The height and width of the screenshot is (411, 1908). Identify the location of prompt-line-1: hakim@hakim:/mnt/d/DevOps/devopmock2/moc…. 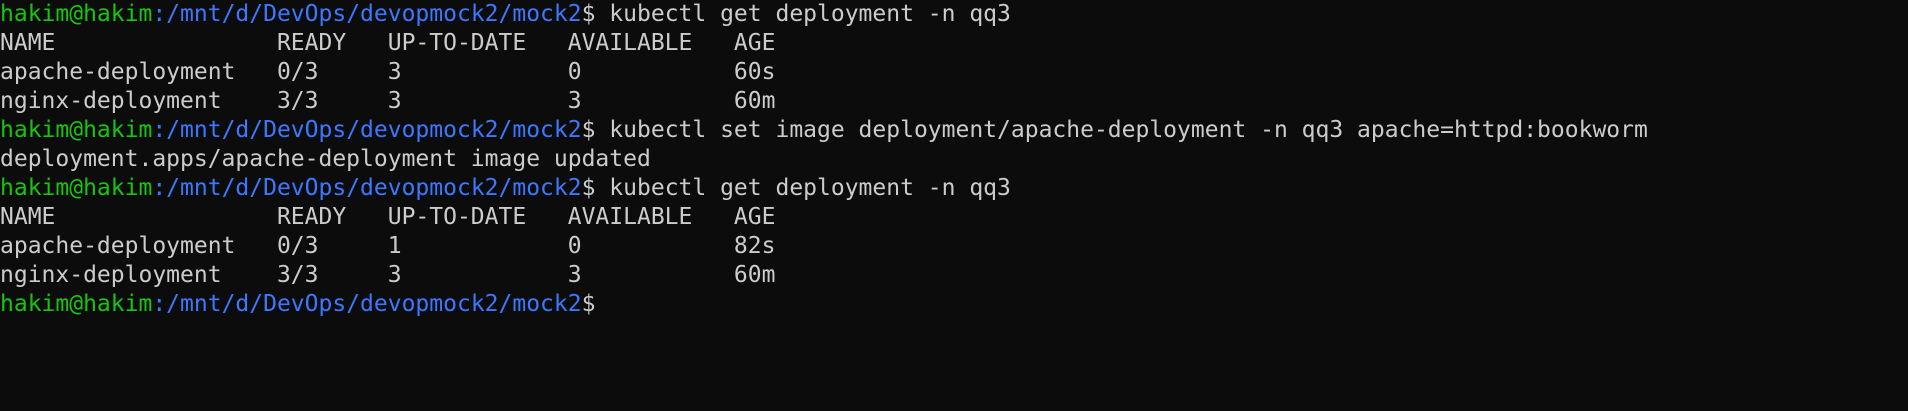
(954, 14).